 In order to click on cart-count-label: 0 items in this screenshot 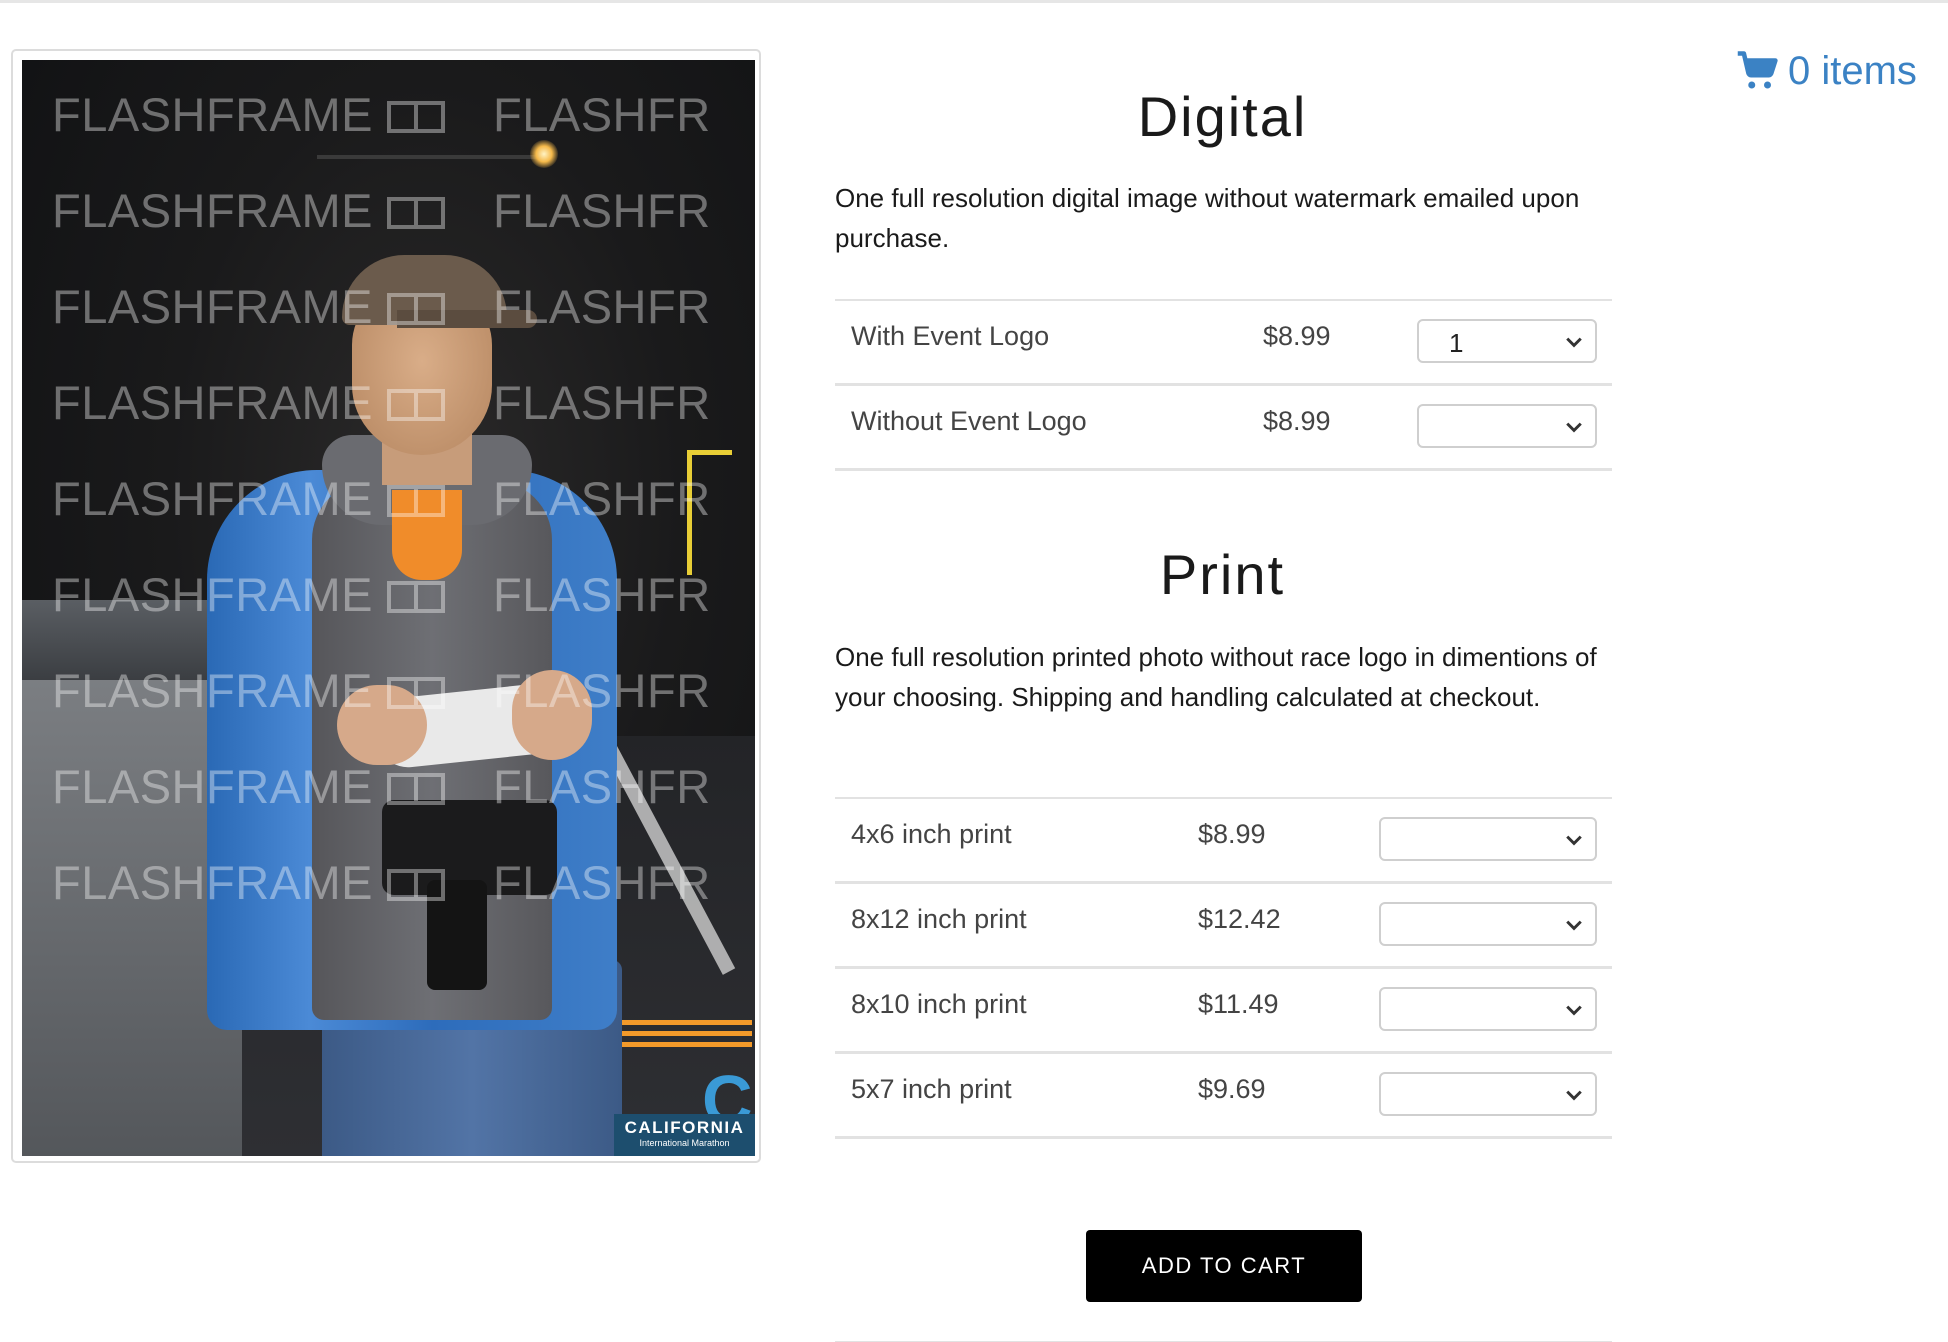, I will do `click(1852, 70)`.